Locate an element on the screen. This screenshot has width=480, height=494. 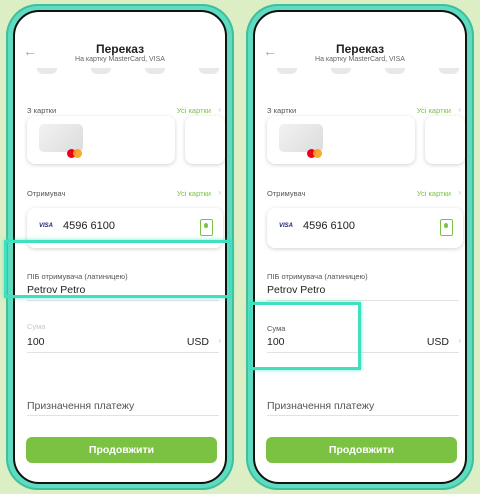
name-field-label: ПІБ отримувача (латиницею) is located at coordinates (317, 276).